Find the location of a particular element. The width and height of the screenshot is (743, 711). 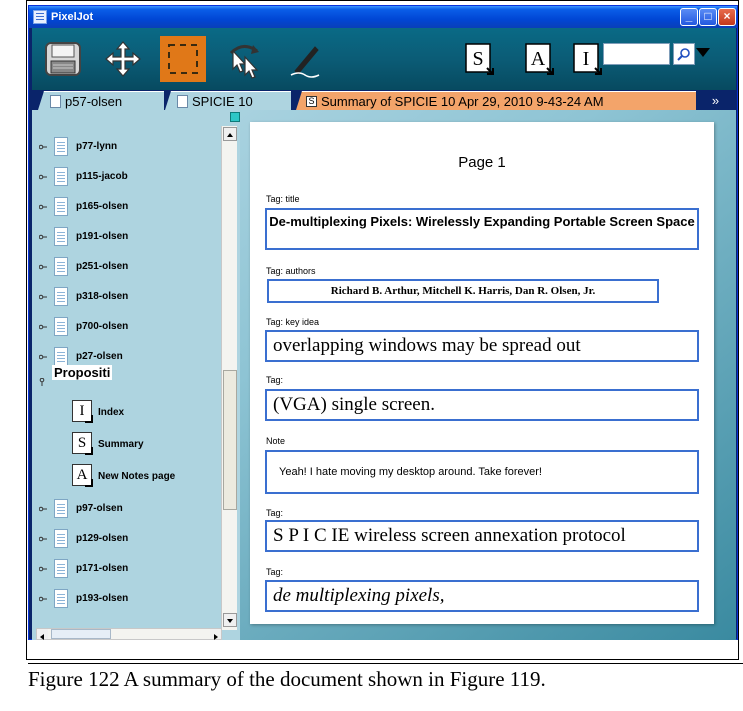

scroll-down-arrow-icon is located at coordinates (230, 621).